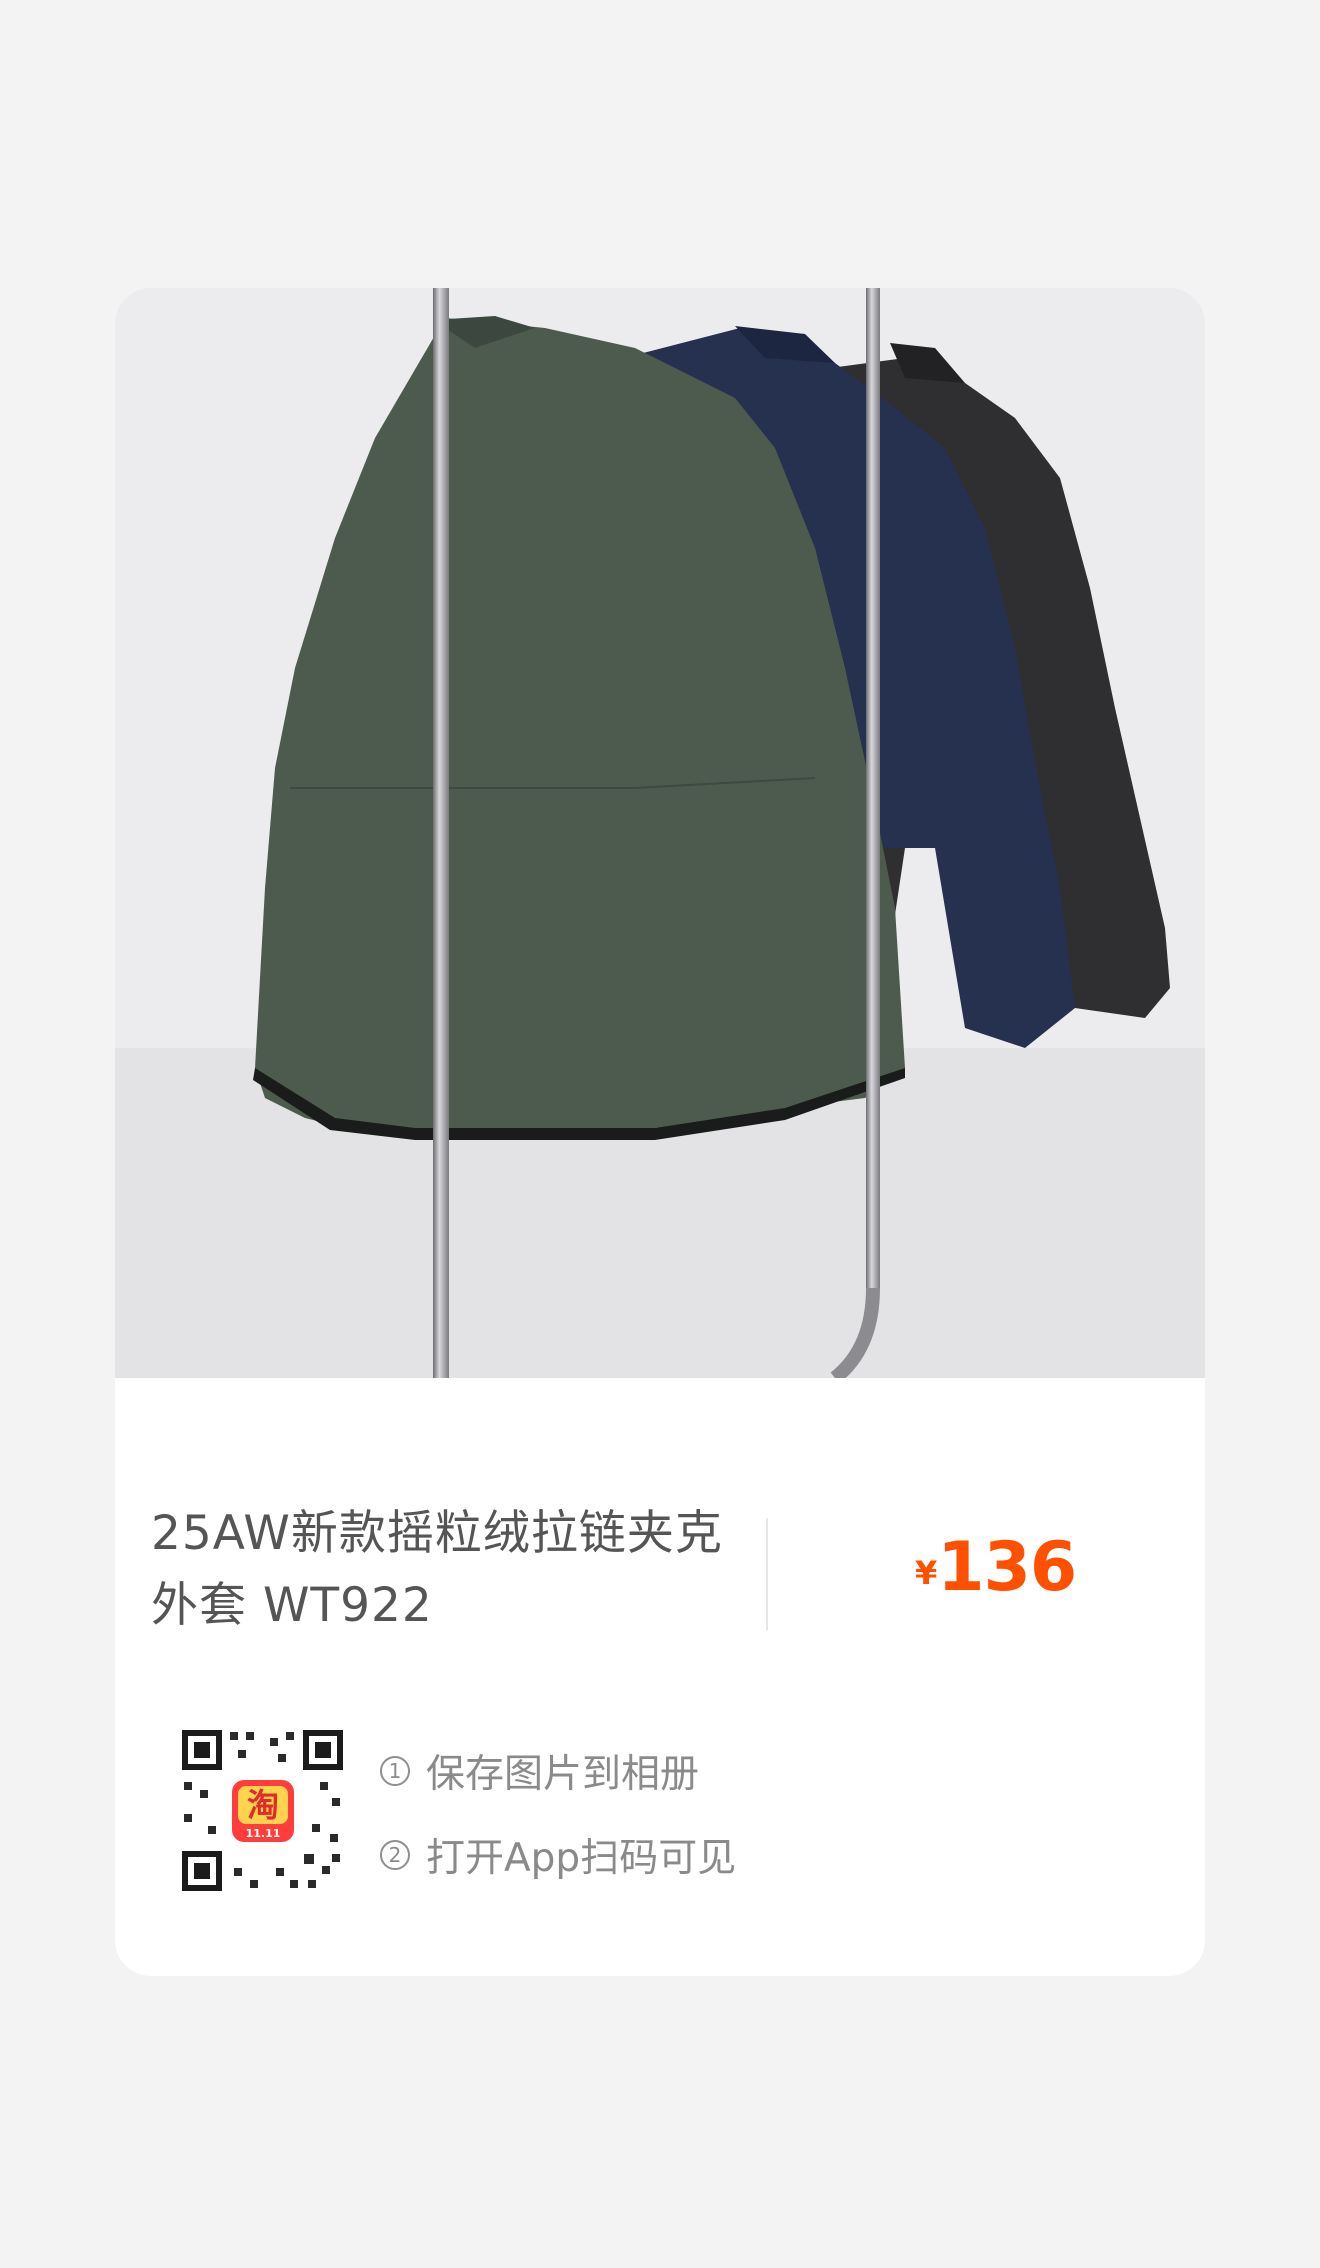  I want to click on qr-code-icon: 淘 11.11, so click(262, 1810).